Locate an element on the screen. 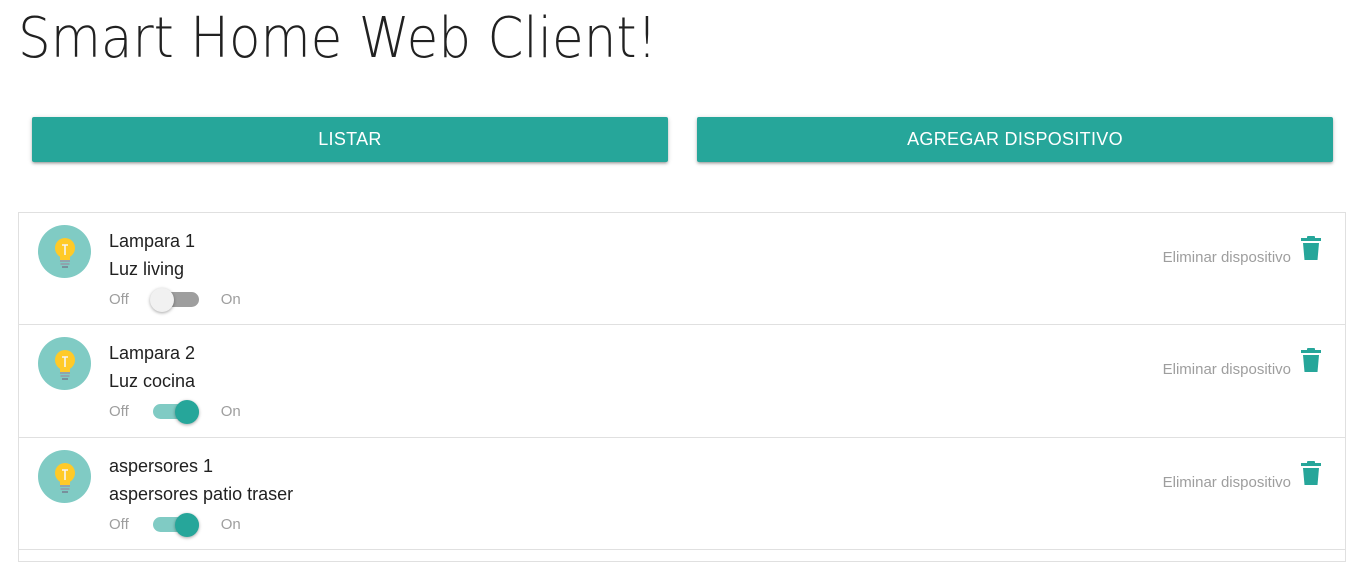  page-title: Smart Home Web Client! is located at coordinates (338, 38).